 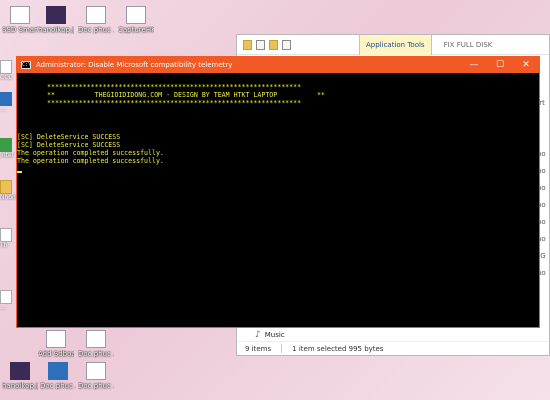 I want to click on status-bar: 9 items 1 item selected 995 bytes, so click(x=393, y=348).